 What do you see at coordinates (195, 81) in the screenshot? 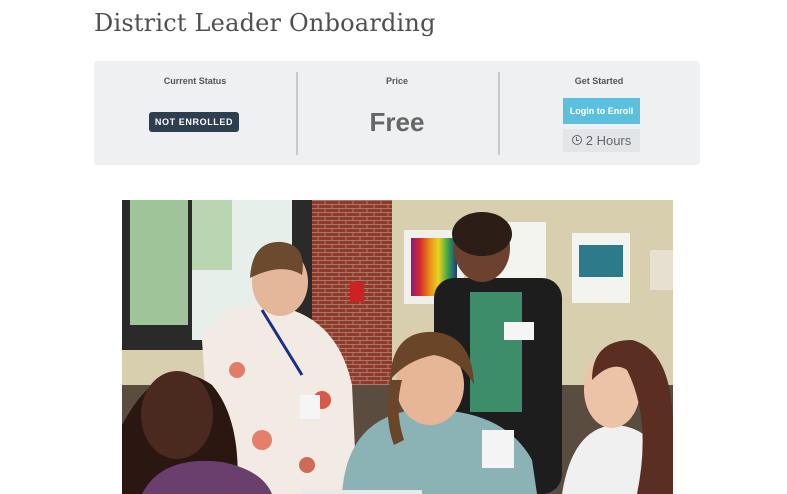
I see `current-status-label: Current Status` at bounding box center [195, 81].